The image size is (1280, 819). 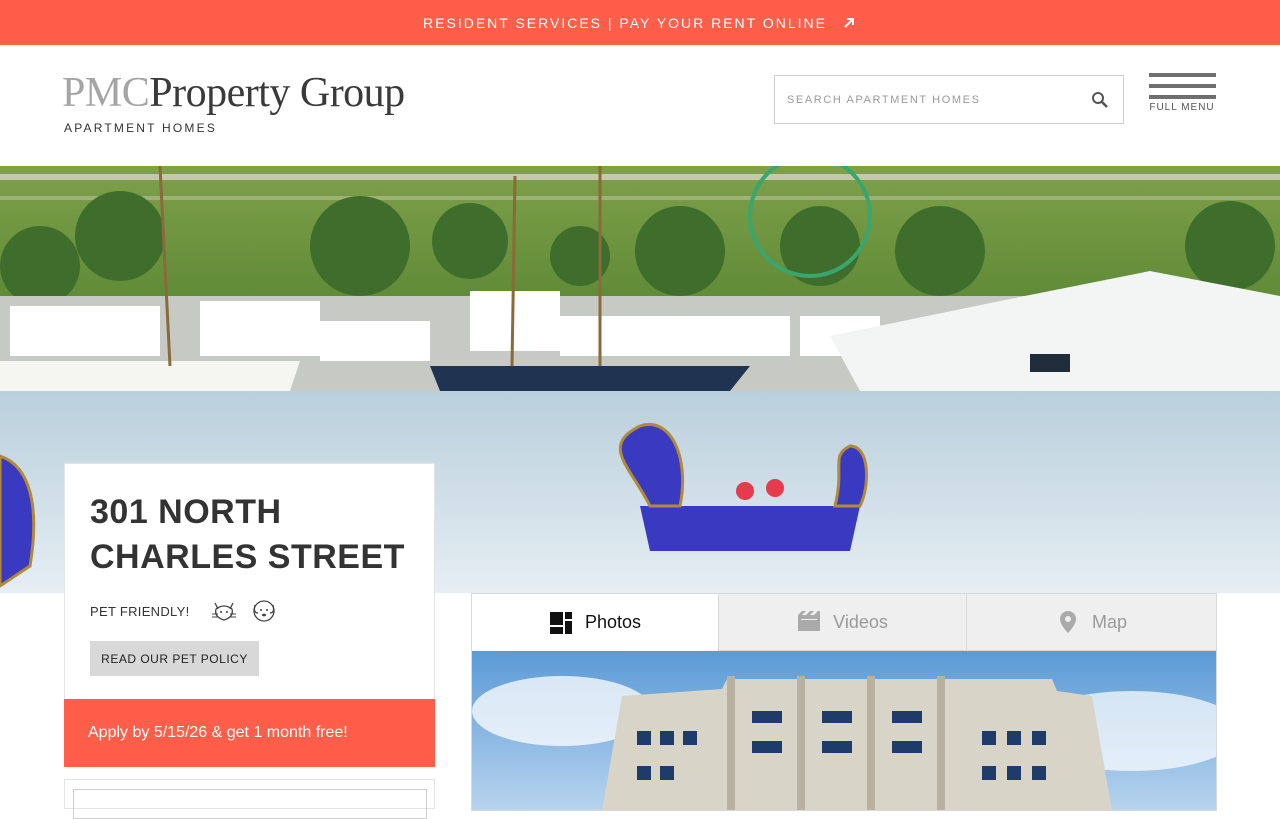 What do you see at coordinates (926, 99) in the screenshot?
I see `search-input` at bounding box center [926, 99].